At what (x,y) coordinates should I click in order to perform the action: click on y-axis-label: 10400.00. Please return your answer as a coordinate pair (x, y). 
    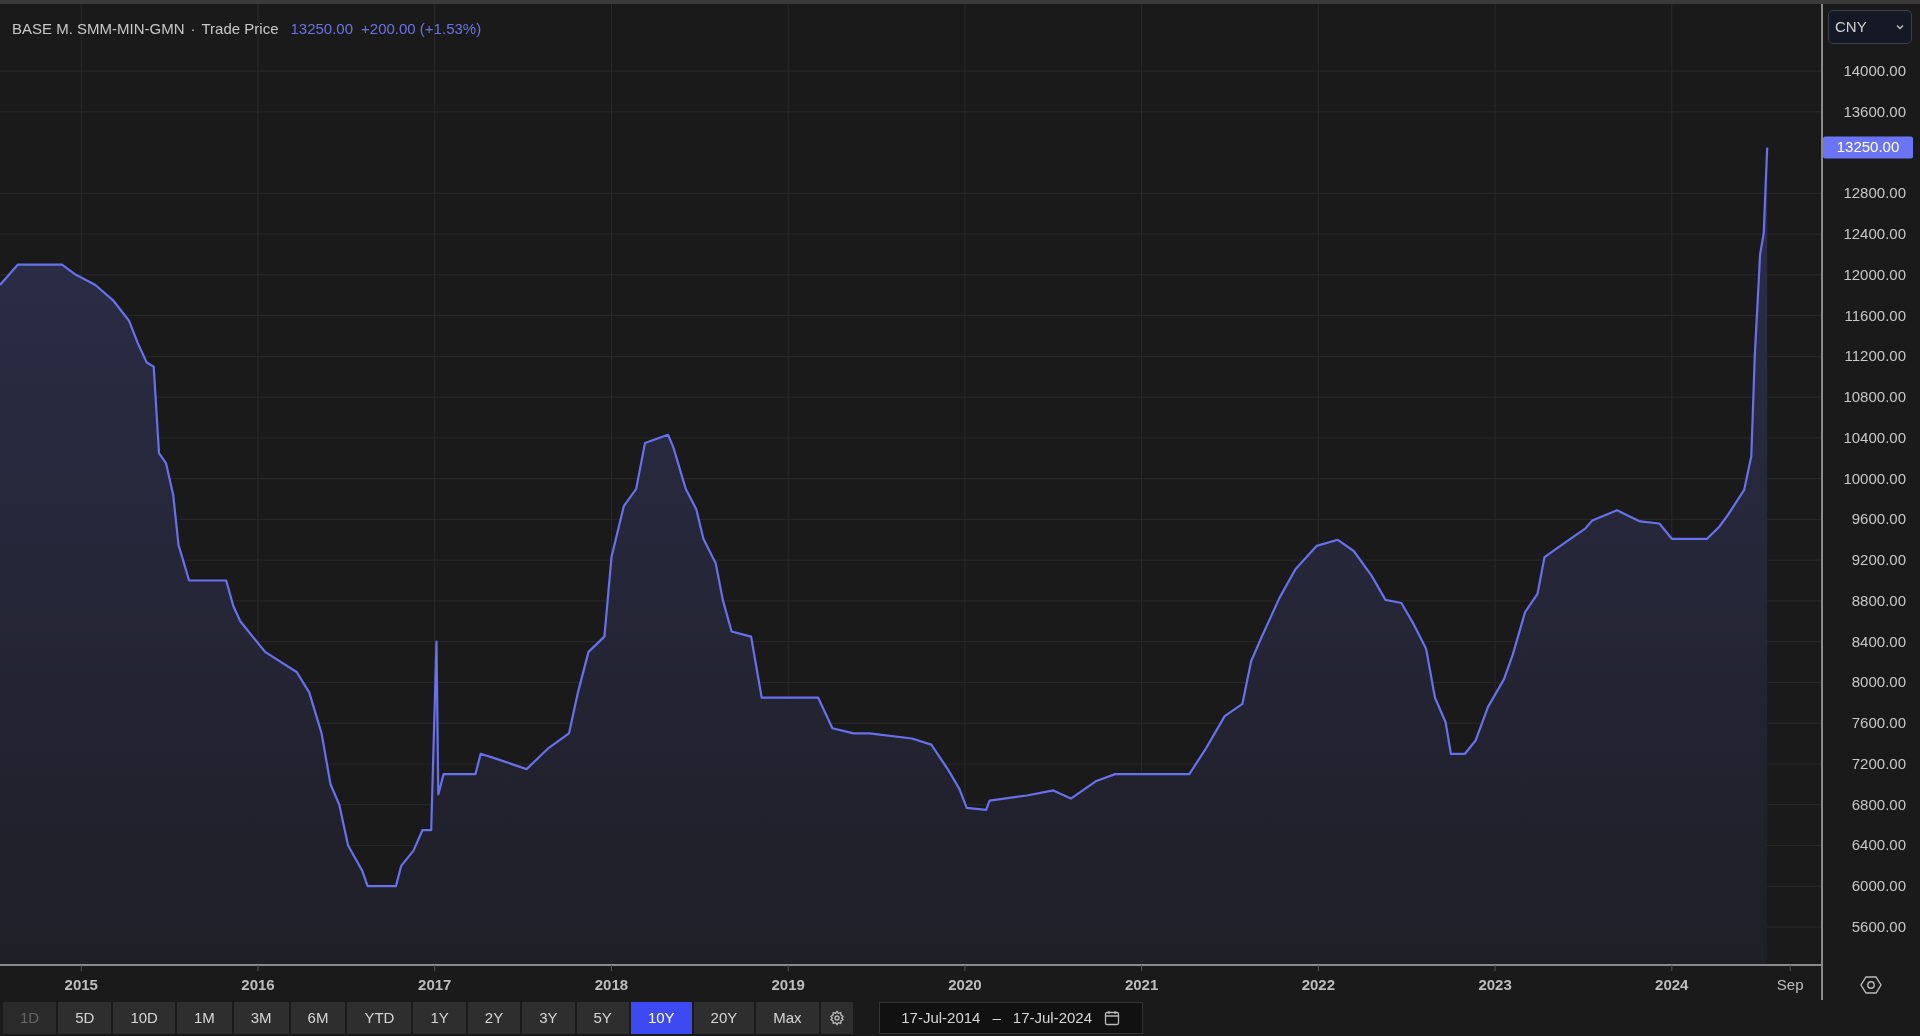
    Looking at the image, I should click on (1874, 437).